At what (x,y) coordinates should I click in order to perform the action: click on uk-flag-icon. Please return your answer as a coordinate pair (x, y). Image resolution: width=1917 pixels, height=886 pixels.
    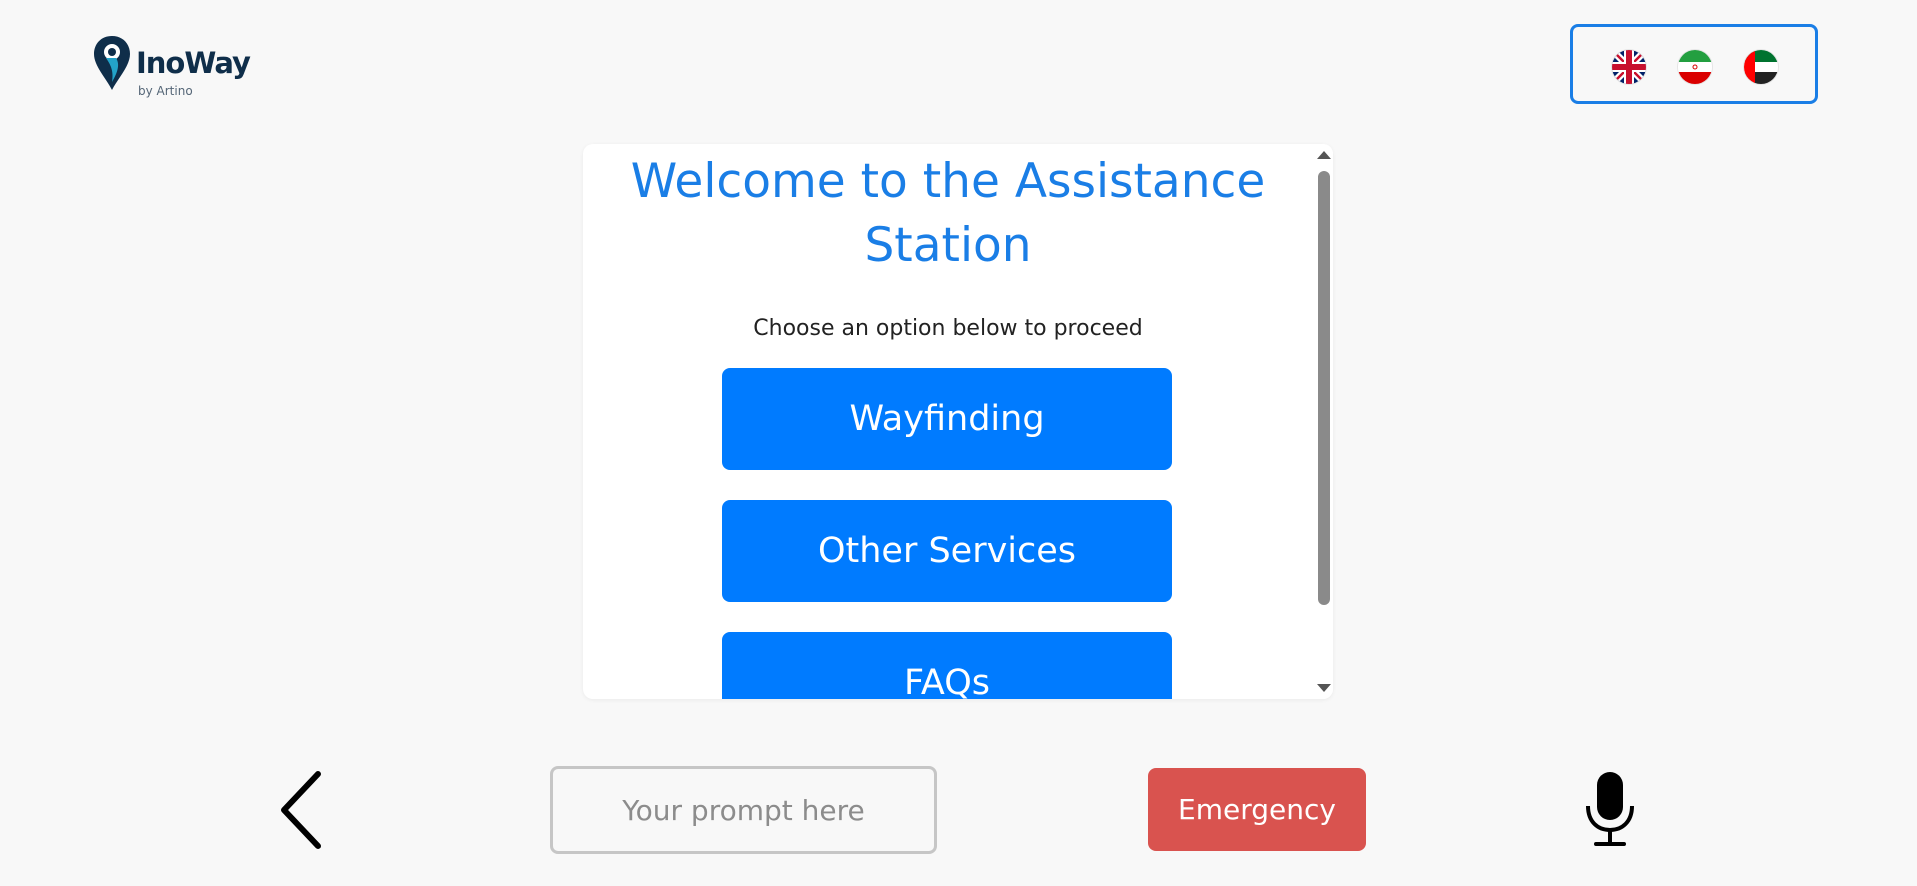
    Looking at the image, I should click on (1629, 67).